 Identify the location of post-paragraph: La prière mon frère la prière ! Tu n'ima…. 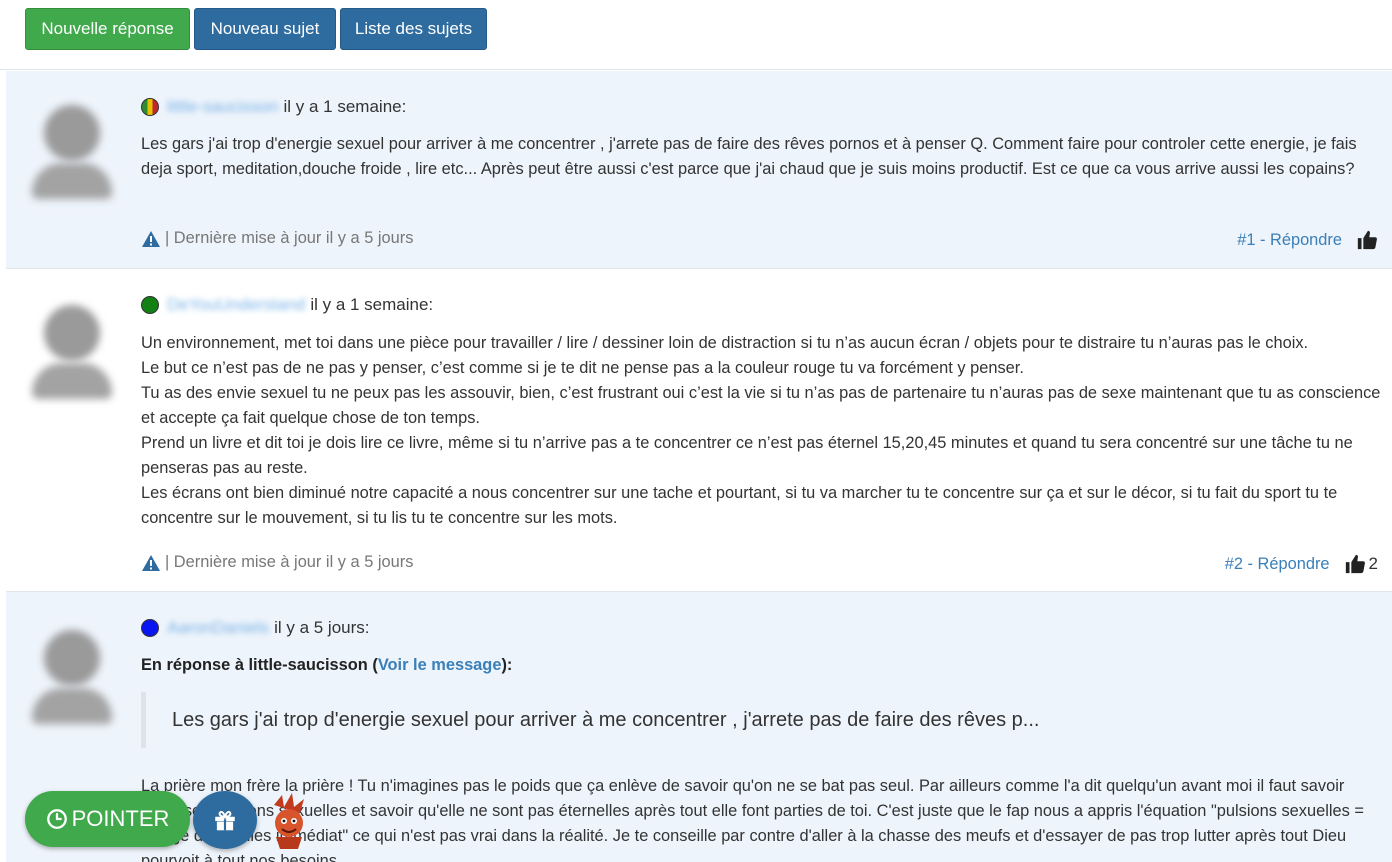
(752, 819).